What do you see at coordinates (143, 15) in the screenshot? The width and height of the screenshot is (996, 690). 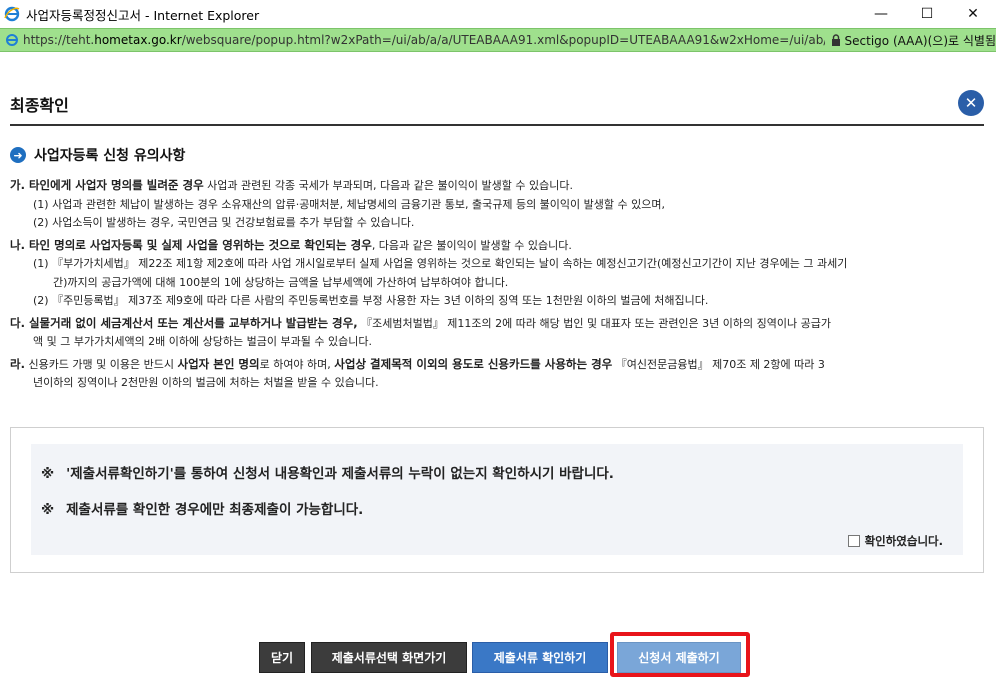 I see `window-title: 사업자등록정정신고서 - Internet Explorer` at bounding box center [143, 15].